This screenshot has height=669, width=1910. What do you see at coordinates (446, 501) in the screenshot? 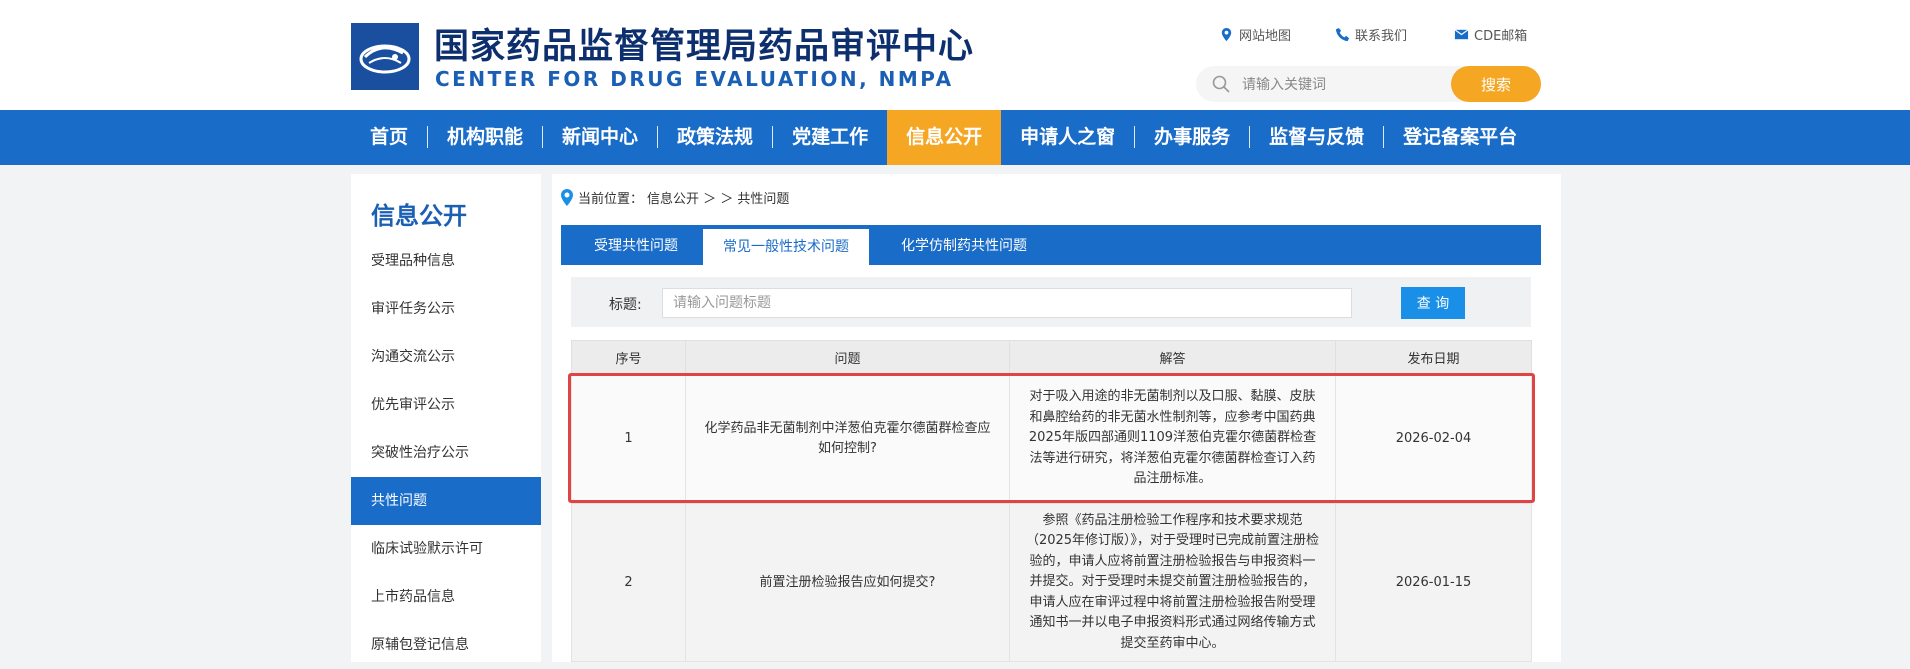
I see `sidebar-item-common-issues: 共性问题` at bounding box center [446, 501].